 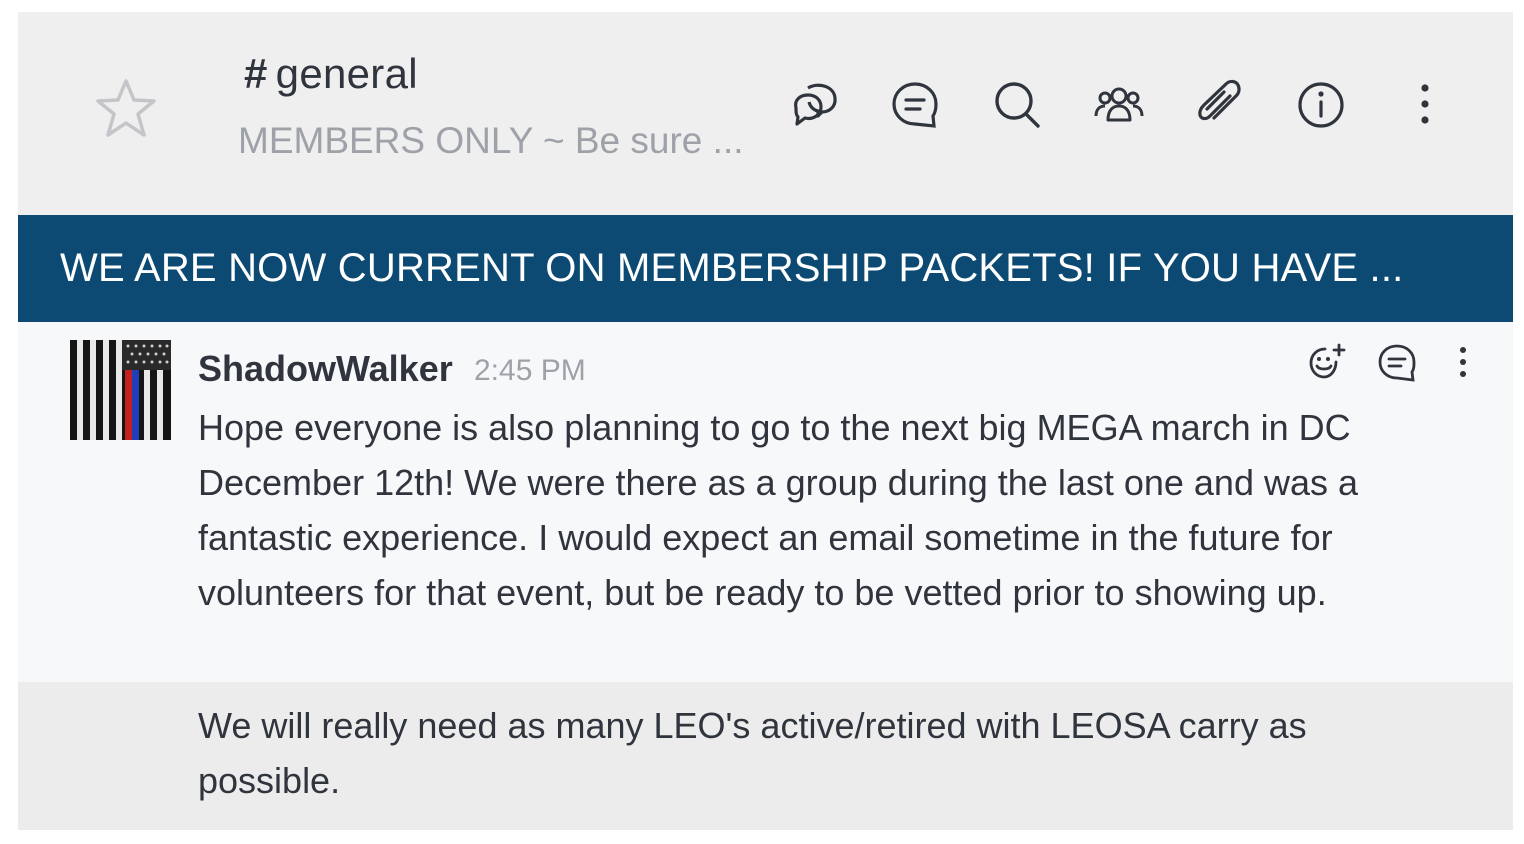 What do you see at coordinates (256, 73) in the screenshot?
I see `hash-icon: #` at bounding box center [256, 73].